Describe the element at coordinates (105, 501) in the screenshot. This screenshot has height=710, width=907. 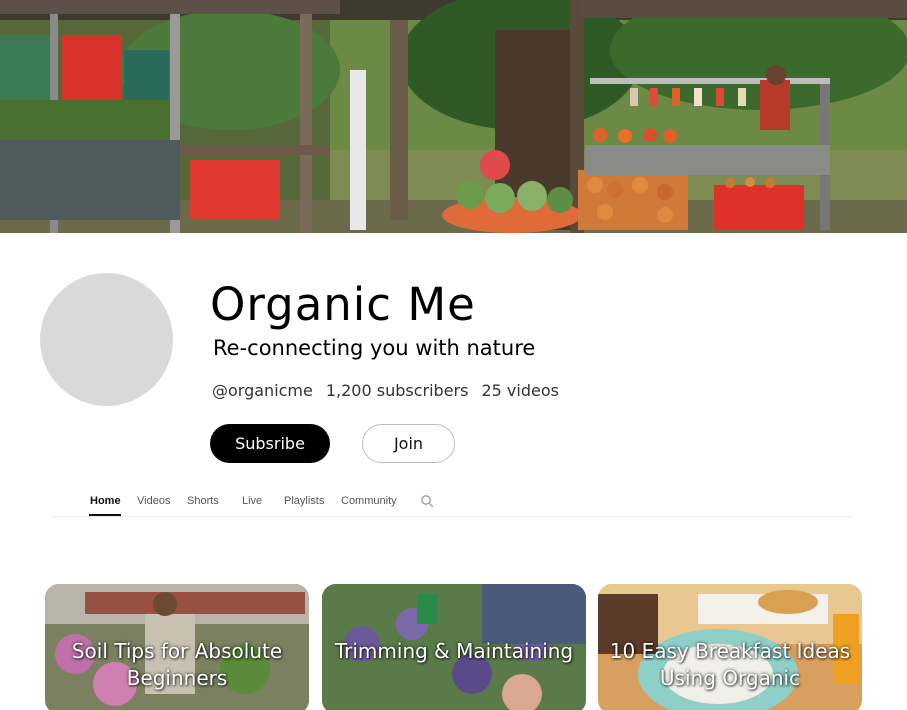
I see `tab-home: Home` at that location.